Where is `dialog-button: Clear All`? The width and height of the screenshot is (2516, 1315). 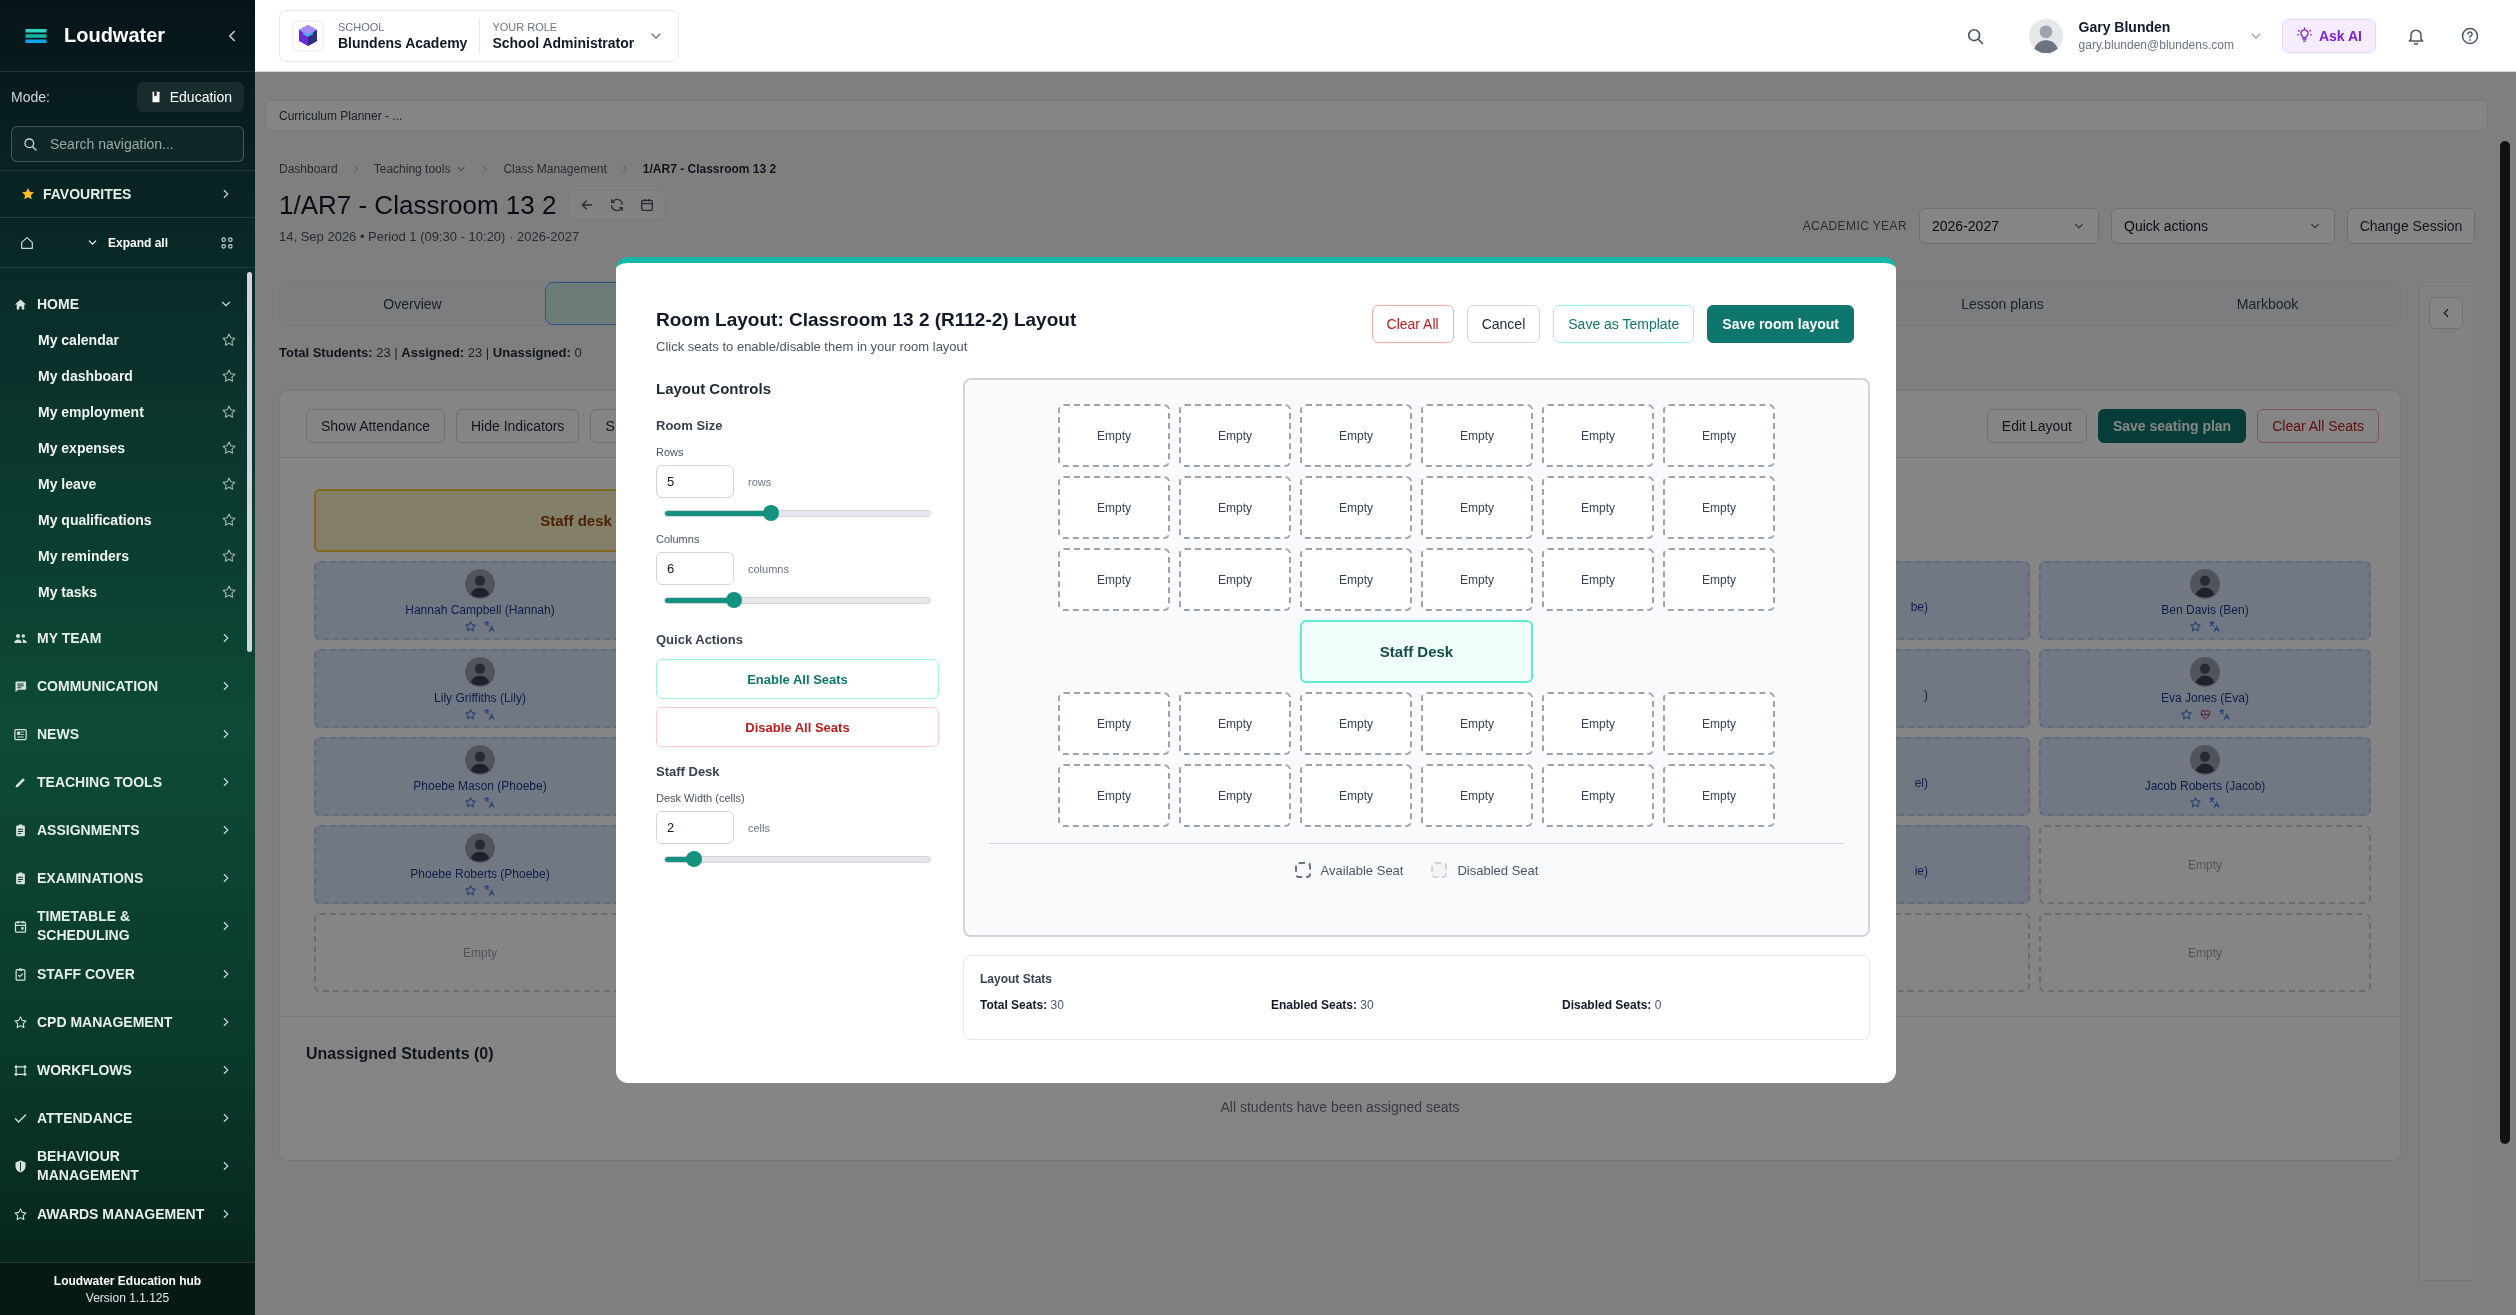
dialog-button: Clear All is located at coordinates (1412, 324).